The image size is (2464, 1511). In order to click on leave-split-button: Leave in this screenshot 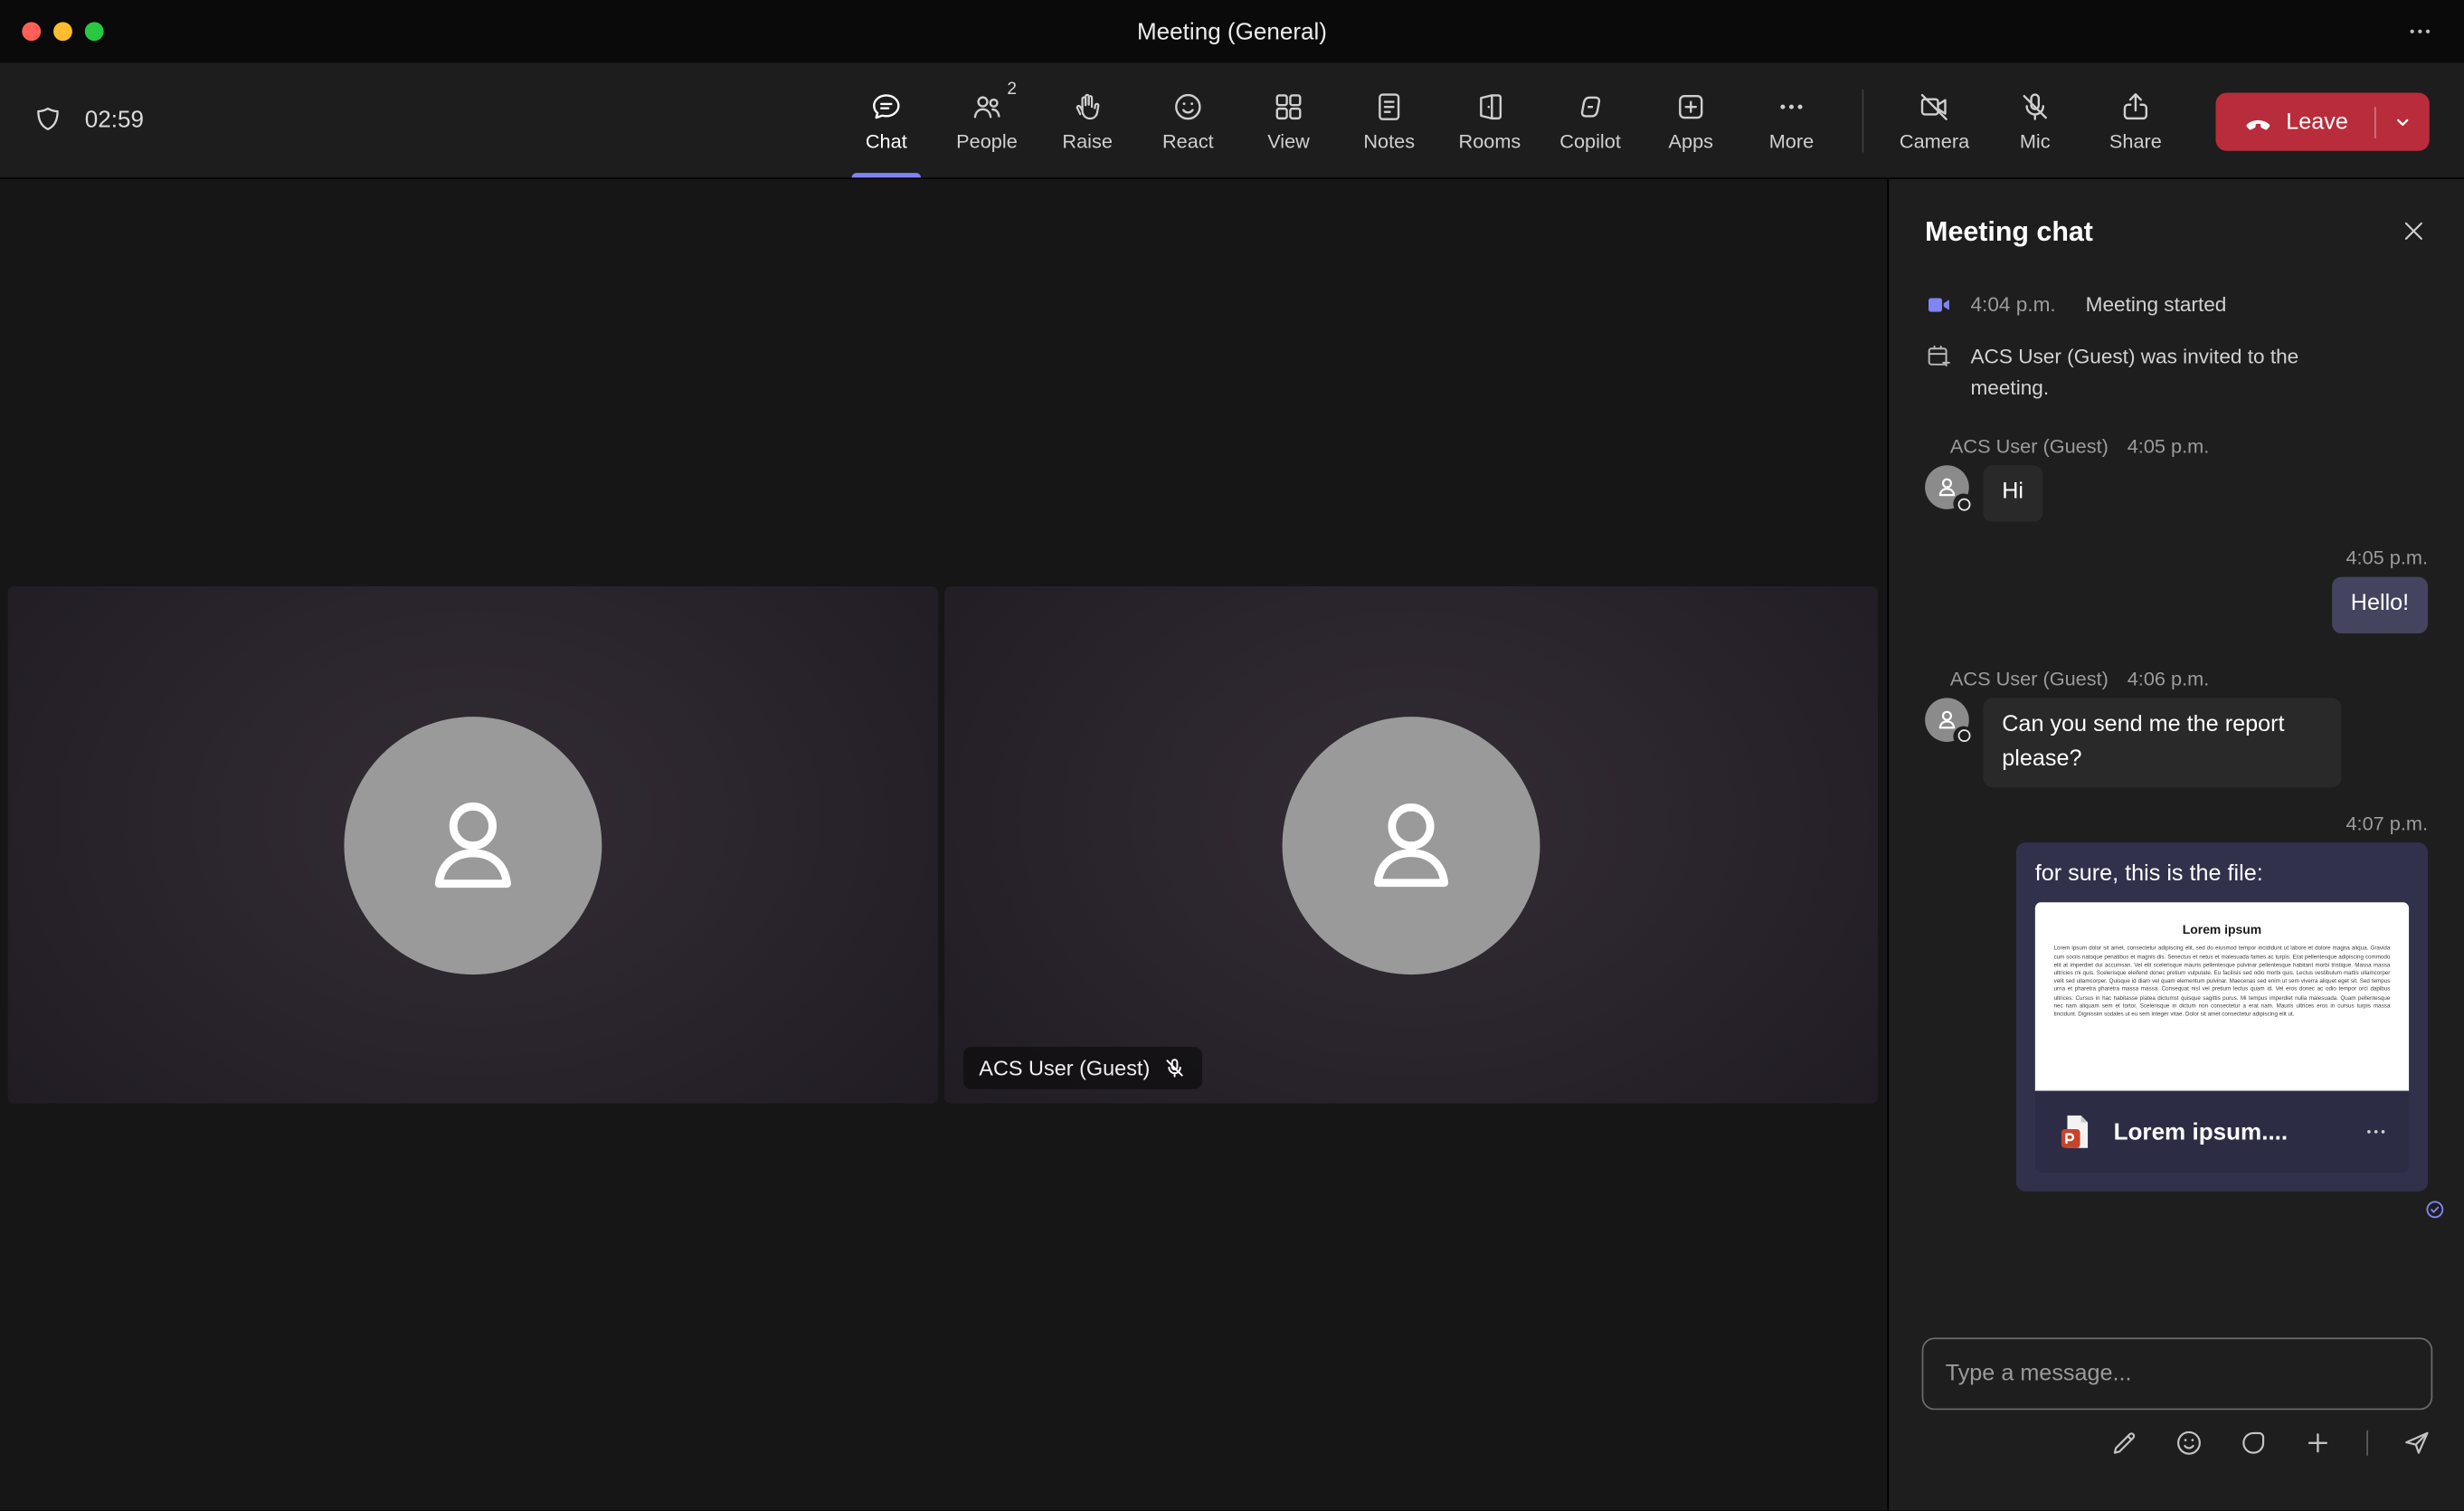, I will do `click(2323, 121)`.